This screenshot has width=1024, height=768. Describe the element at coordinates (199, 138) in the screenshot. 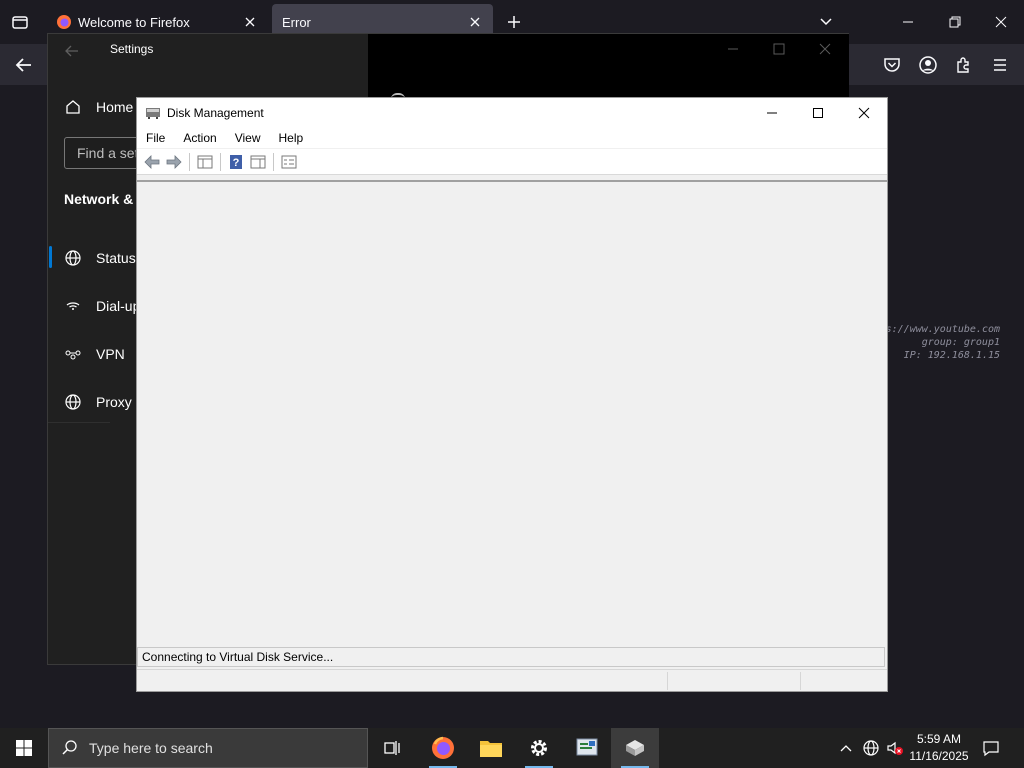

I see `menu-action: Action` at that location.